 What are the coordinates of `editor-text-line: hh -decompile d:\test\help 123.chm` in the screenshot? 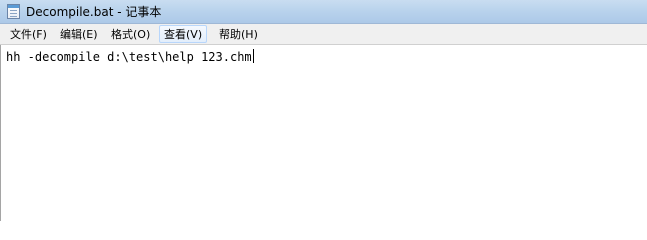 It's located at (129, 57).